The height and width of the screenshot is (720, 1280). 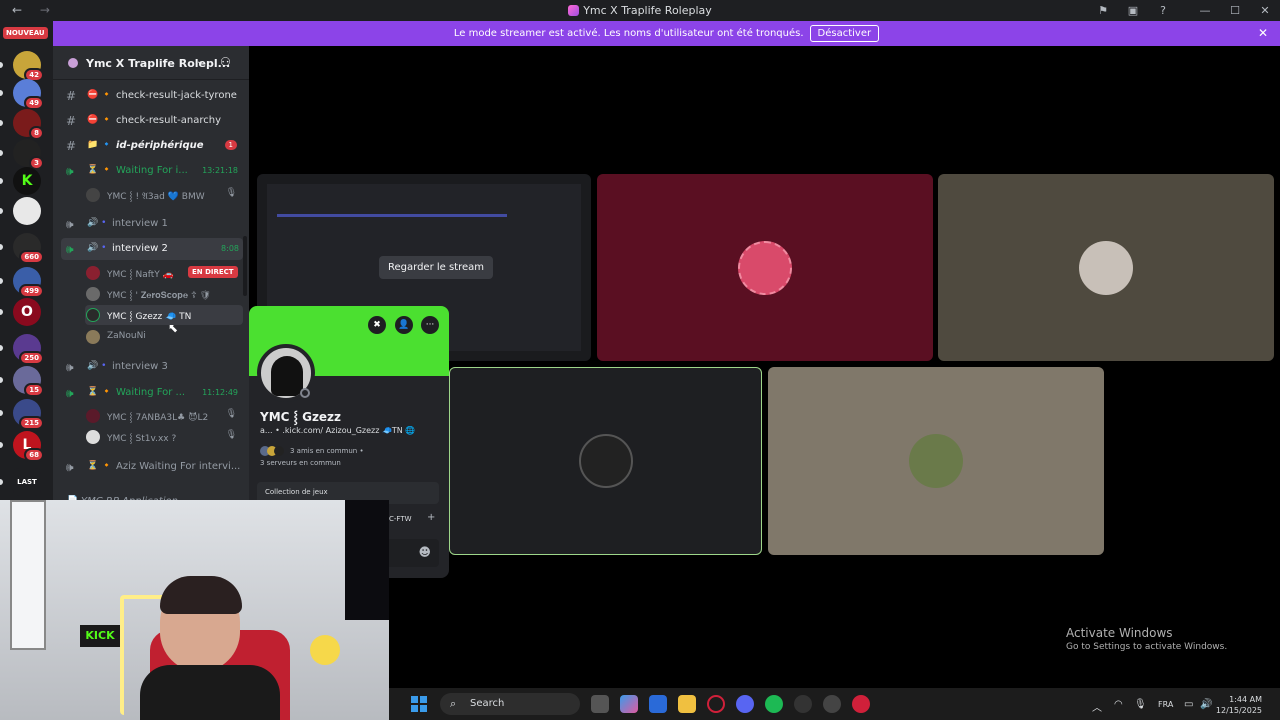 What do you see at coordinates (28, 154) in the screenshot?
I see `server-icon: 3` at bounding box center [28, 154].